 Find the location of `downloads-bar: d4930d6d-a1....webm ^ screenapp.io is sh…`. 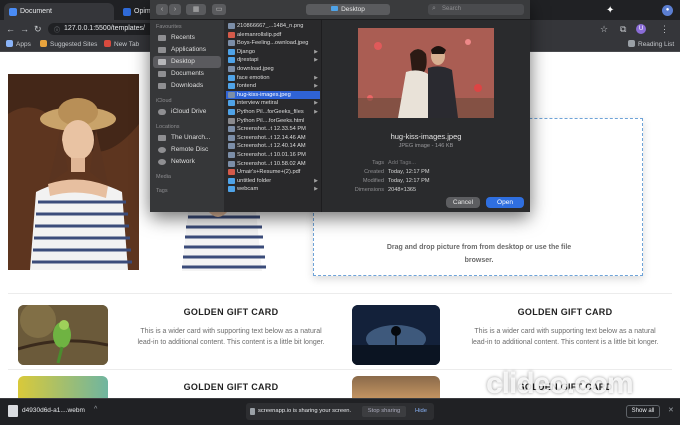

downloads-bar: d4930d6d-a1....webm ^ screenapp.io is sh… is located at coordinates (340, 411).